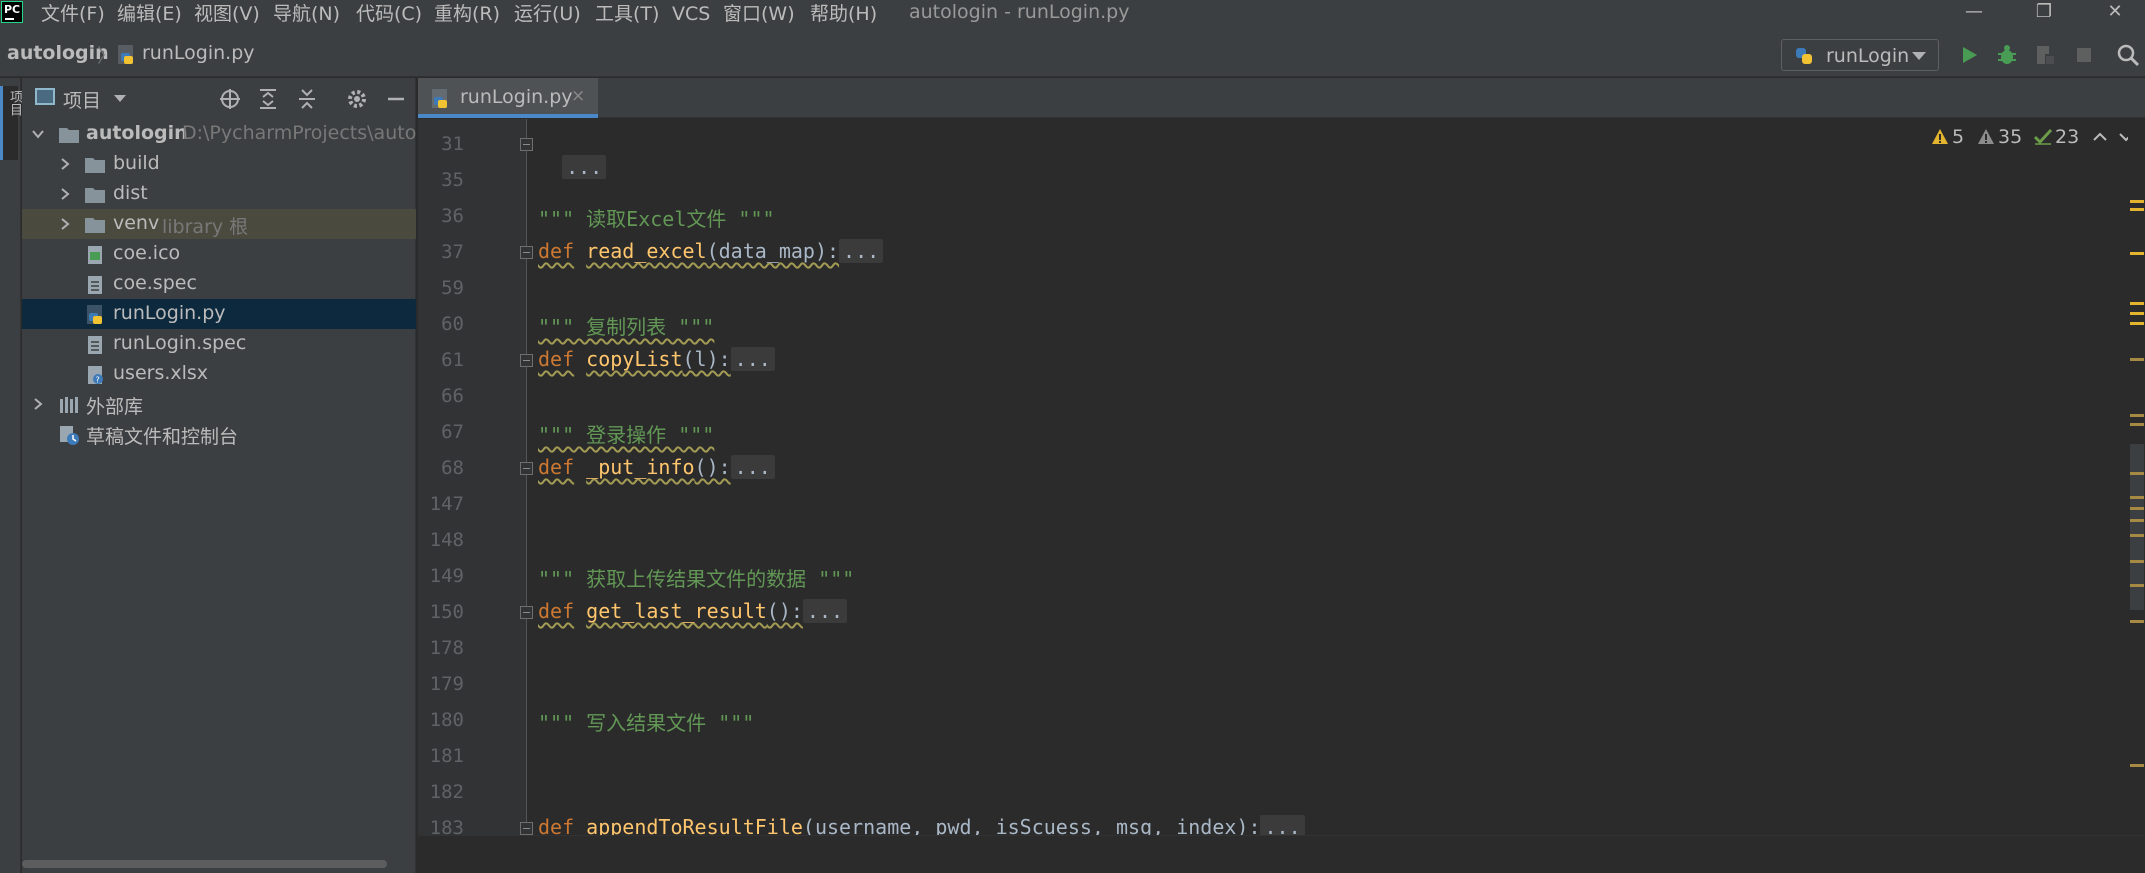  What do you see at coordinates (1974, 13) in the screenshot?
I see `minimize-button: —` at bounding box center [1974, 13].